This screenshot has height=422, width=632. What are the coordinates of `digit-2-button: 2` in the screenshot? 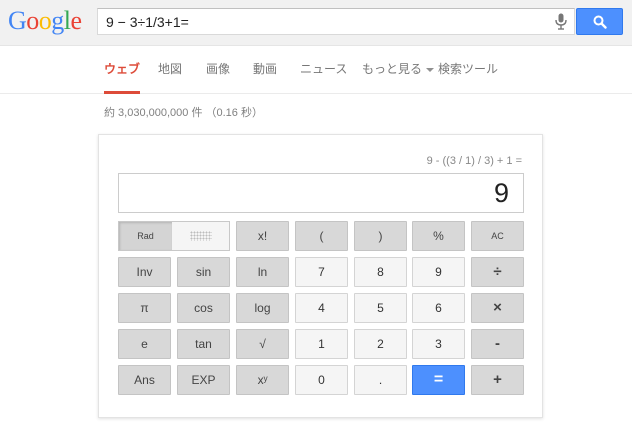 It's located at (380, 344).